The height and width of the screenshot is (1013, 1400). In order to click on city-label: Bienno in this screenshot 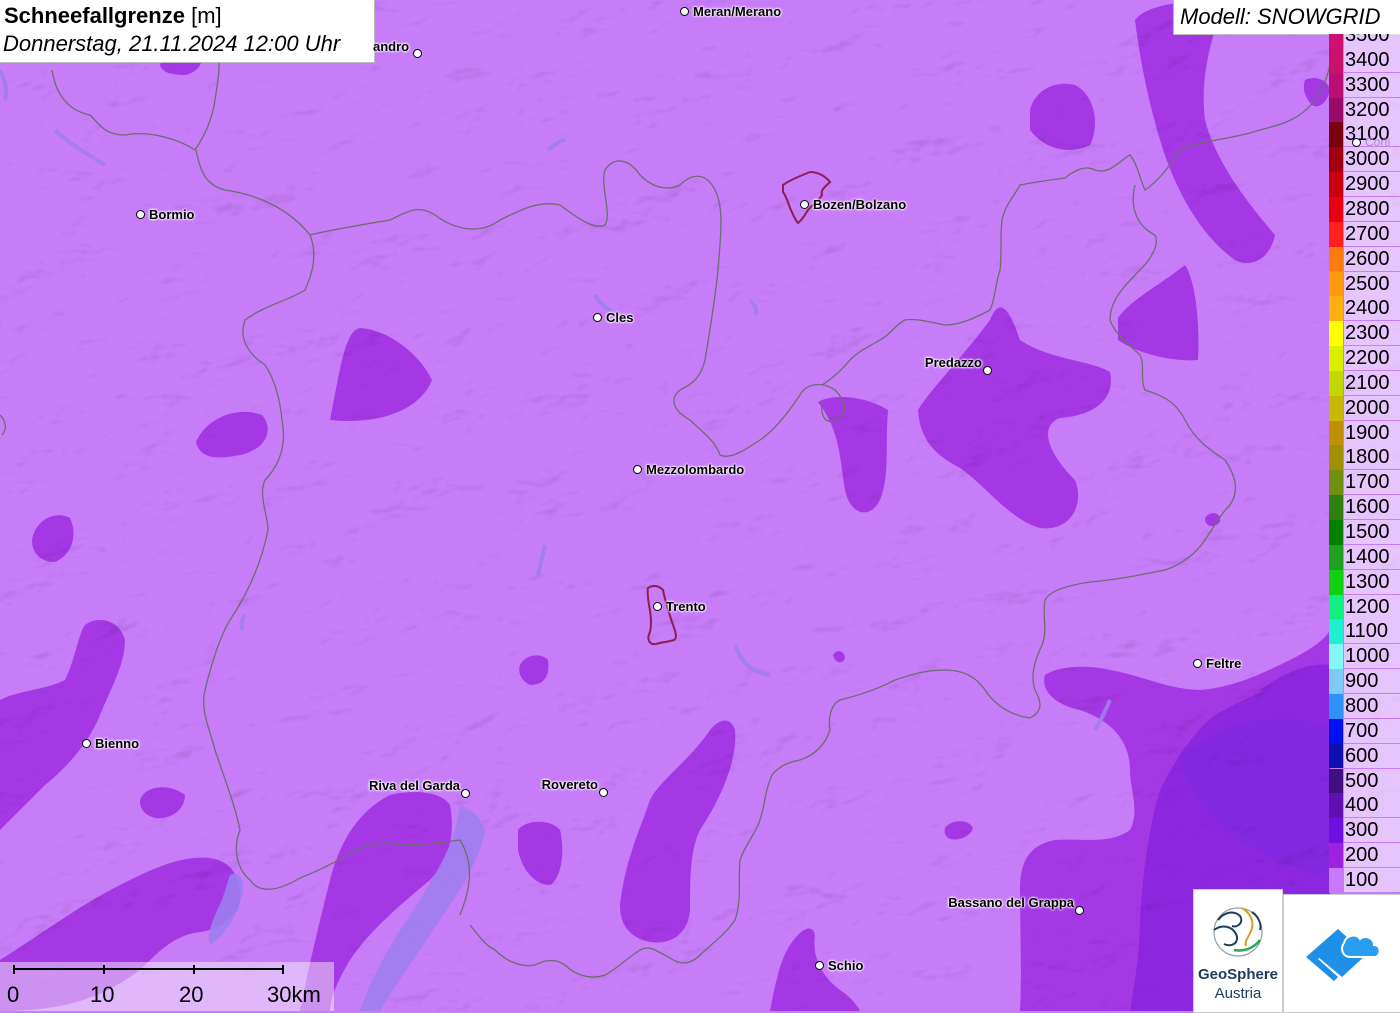, I will do `click(117, 743)`.